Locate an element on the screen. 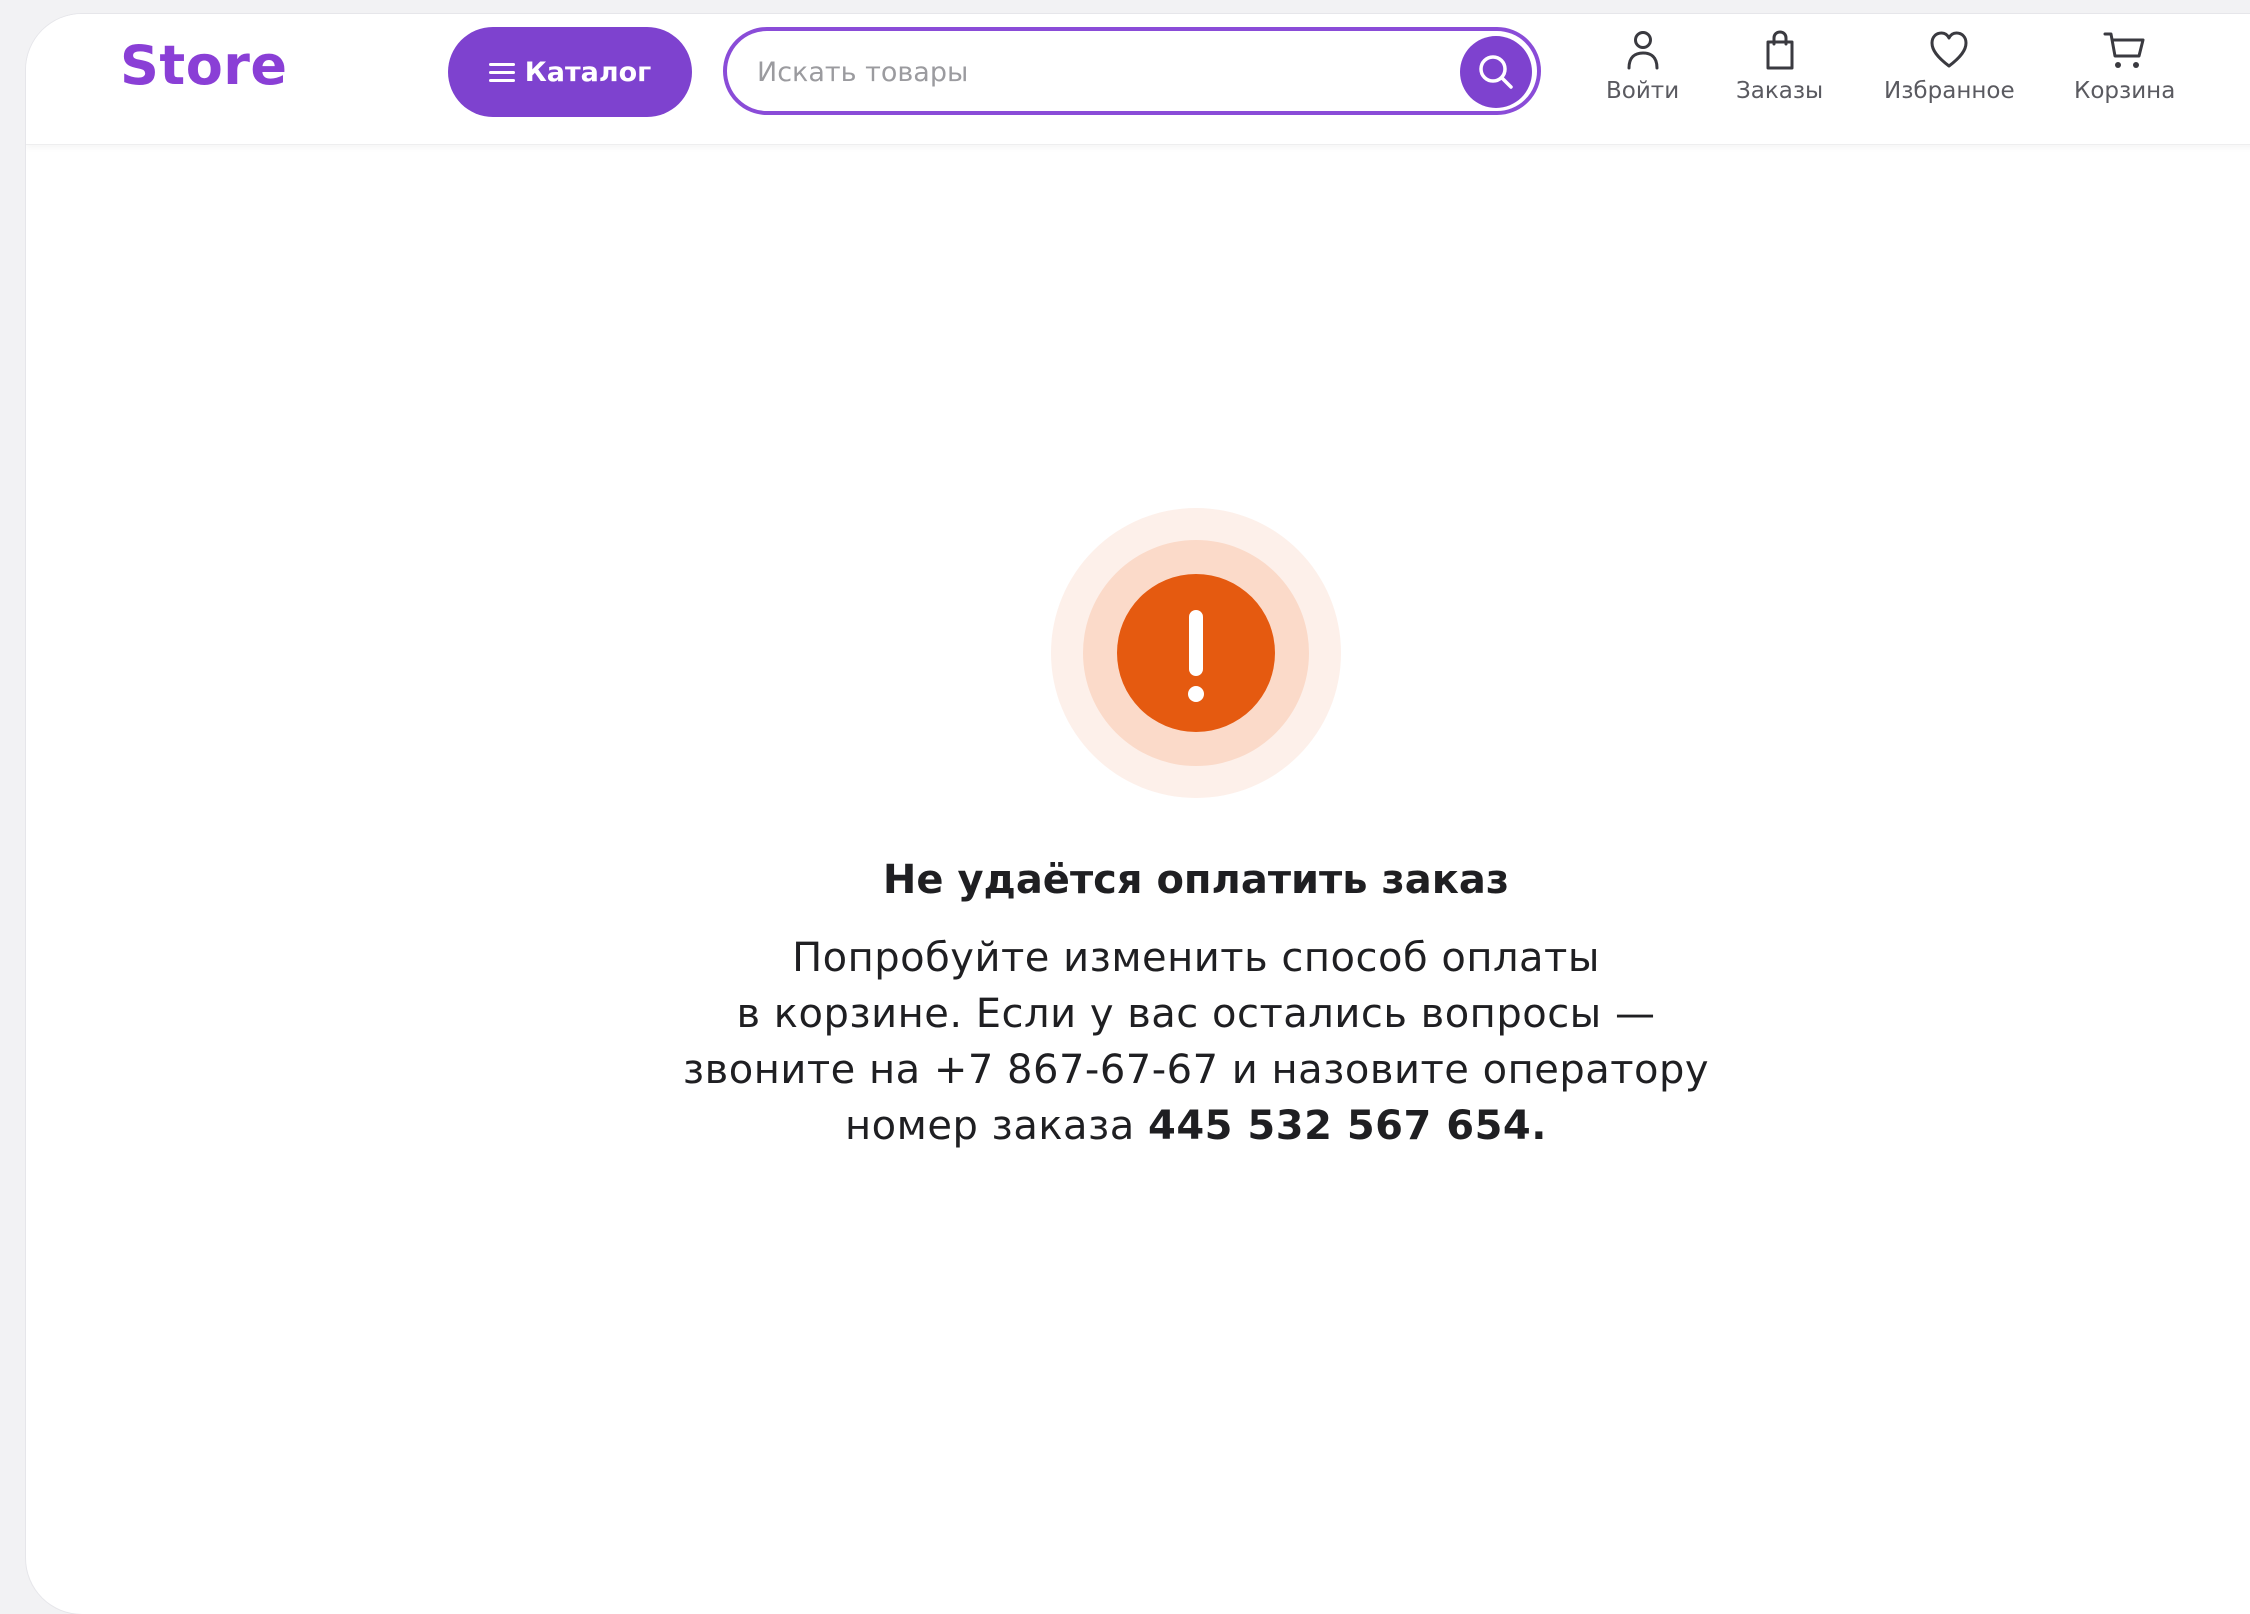 The width and height of the screenshot is (2250, 1614). site-header: Store Каталог Войти is located at coordinates (1138, 79).